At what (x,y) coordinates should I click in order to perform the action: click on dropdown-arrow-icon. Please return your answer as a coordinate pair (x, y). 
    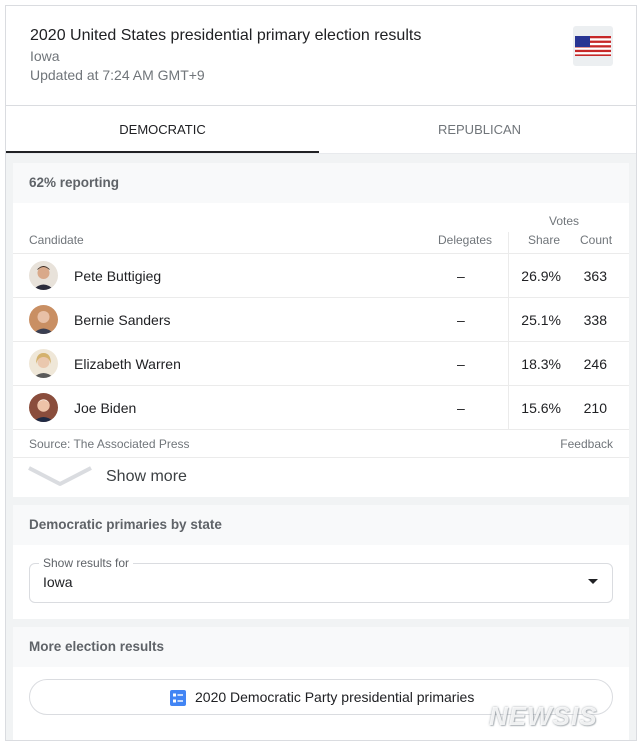
    Looking at the image, I should click on (593, 581).